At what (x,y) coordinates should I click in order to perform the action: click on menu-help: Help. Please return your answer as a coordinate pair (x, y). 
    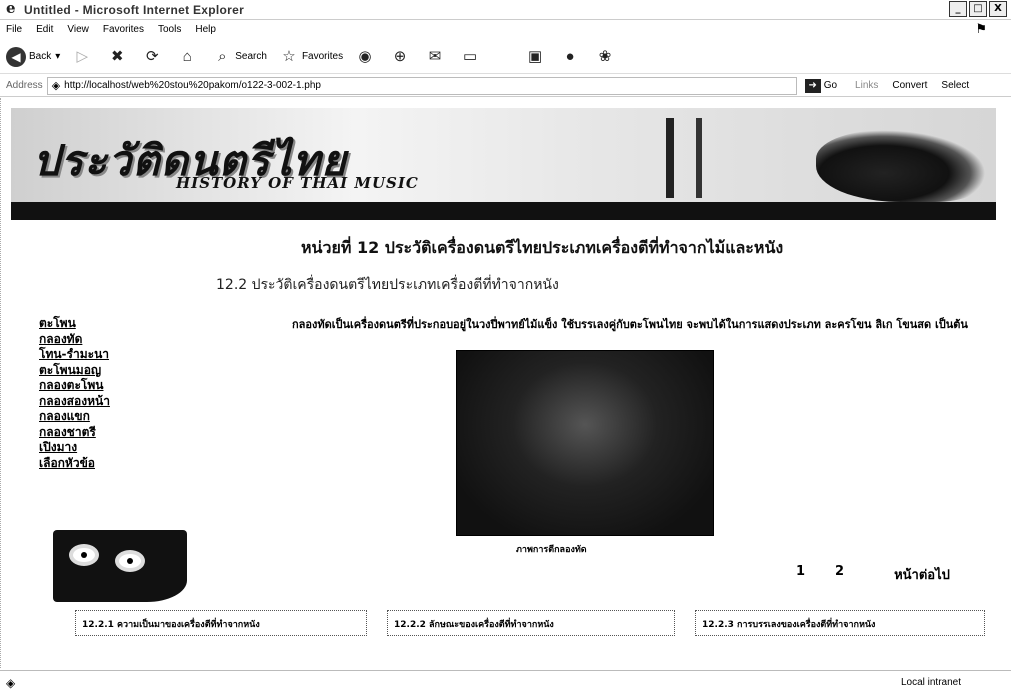
    Looking at the image, I should click on (205, 29).